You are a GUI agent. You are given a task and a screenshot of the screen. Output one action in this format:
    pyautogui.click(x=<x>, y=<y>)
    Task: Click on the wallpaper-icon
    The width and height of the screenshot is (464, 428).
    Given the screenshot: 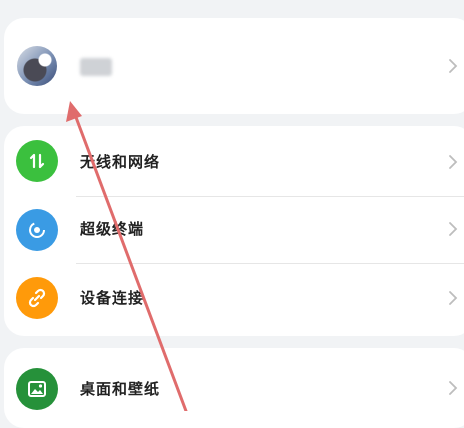 What is the action you would take?
    pyautogui.click(x=37, y=389)
    